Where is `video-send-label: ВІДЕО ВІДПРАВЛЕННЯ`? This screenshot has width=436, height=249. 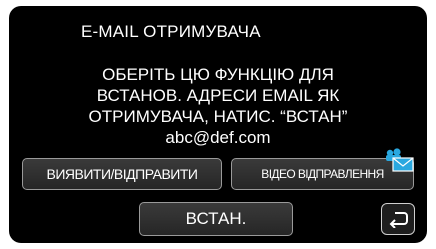 video-send-label: ВІДЕО ВІДПРАВЛЕННЯ is located at coordinates (322, 174).